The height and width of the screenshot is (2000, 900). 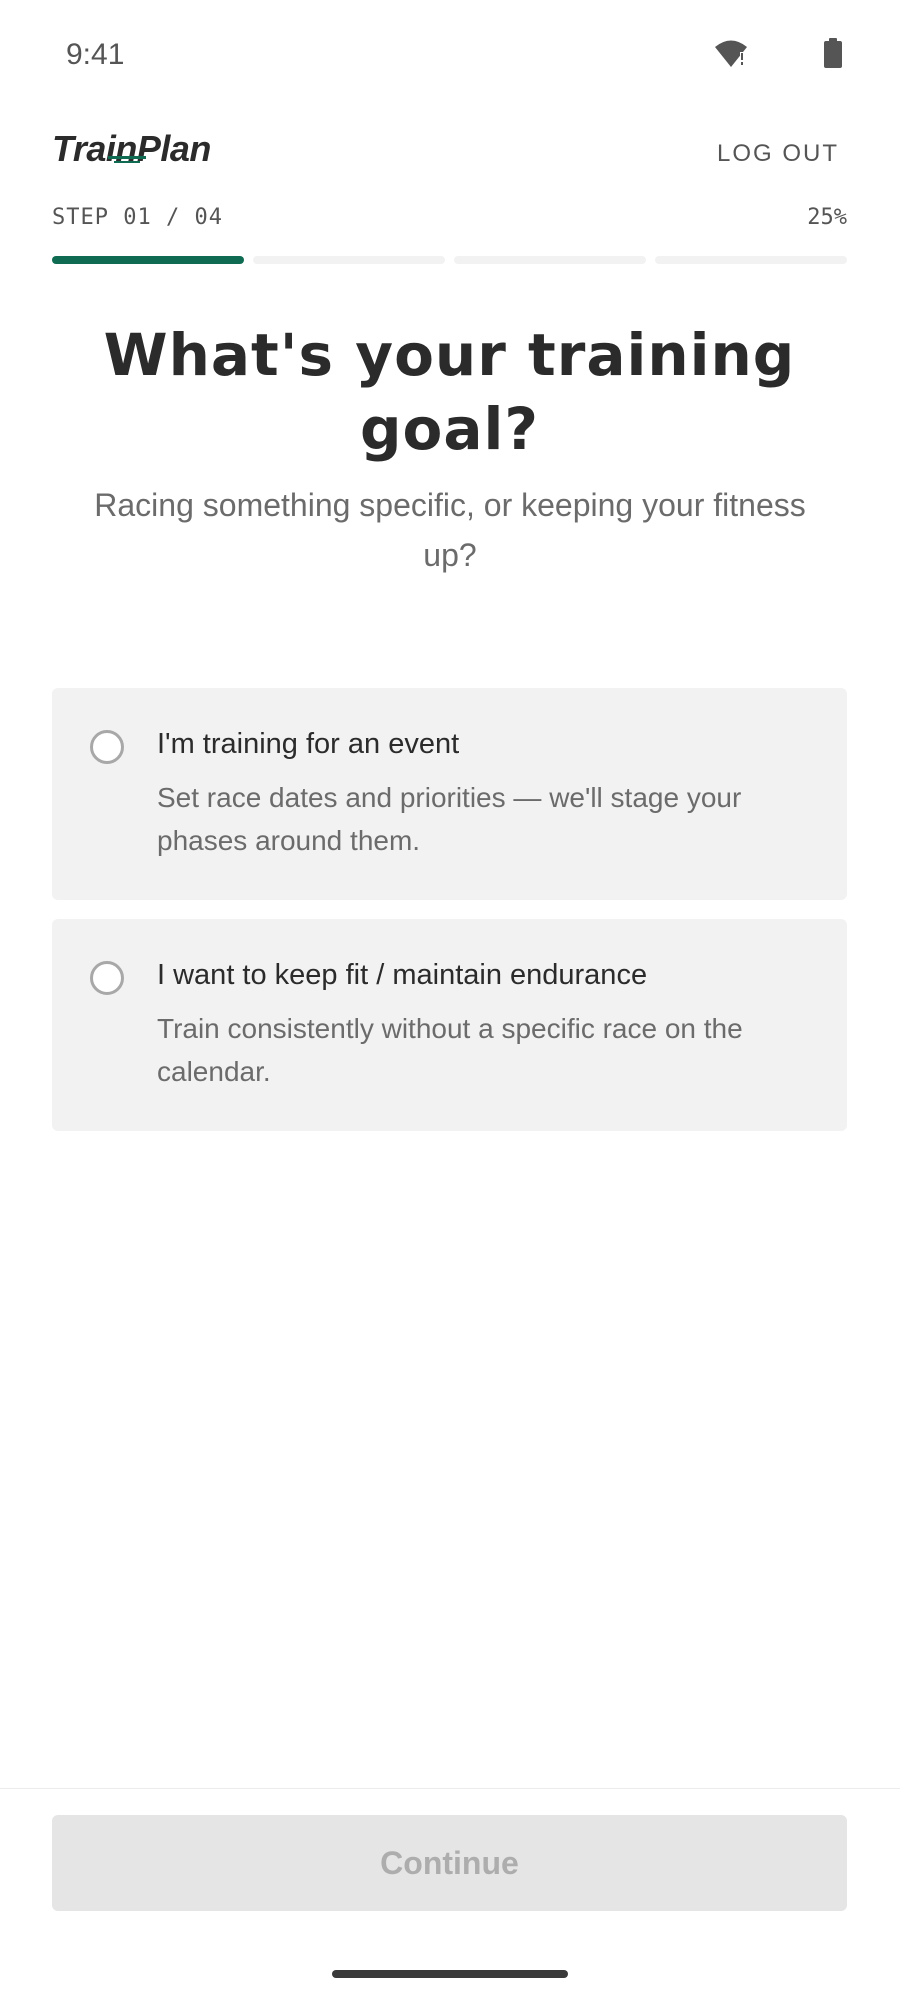 I want to click on step-indicator: STEP 01 / 04 25%, so click(x=449, y=222).